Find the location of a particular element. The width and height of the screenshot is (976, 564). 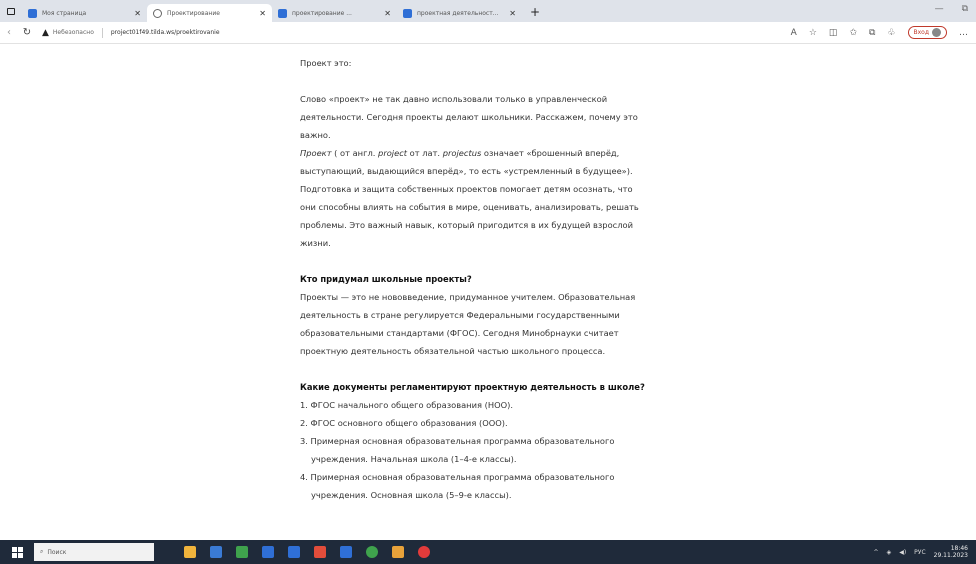

taskbar: ⌕ Поиск ^ ◈ ◀) РУС 18:46 29.11.2023 is located at coordinates (488, 552).